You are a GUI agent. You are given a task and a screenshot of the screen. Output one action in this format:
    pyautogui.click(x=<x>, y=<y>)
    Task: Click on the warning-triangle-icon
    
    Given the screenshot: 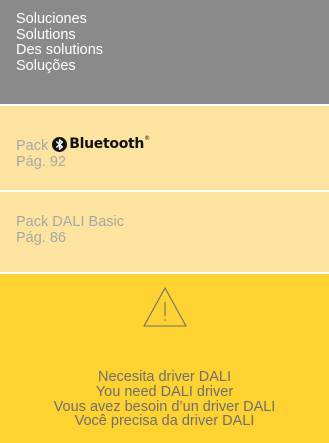 What is the action you would take?
    pyautogui.click(x=165, y=307)
    